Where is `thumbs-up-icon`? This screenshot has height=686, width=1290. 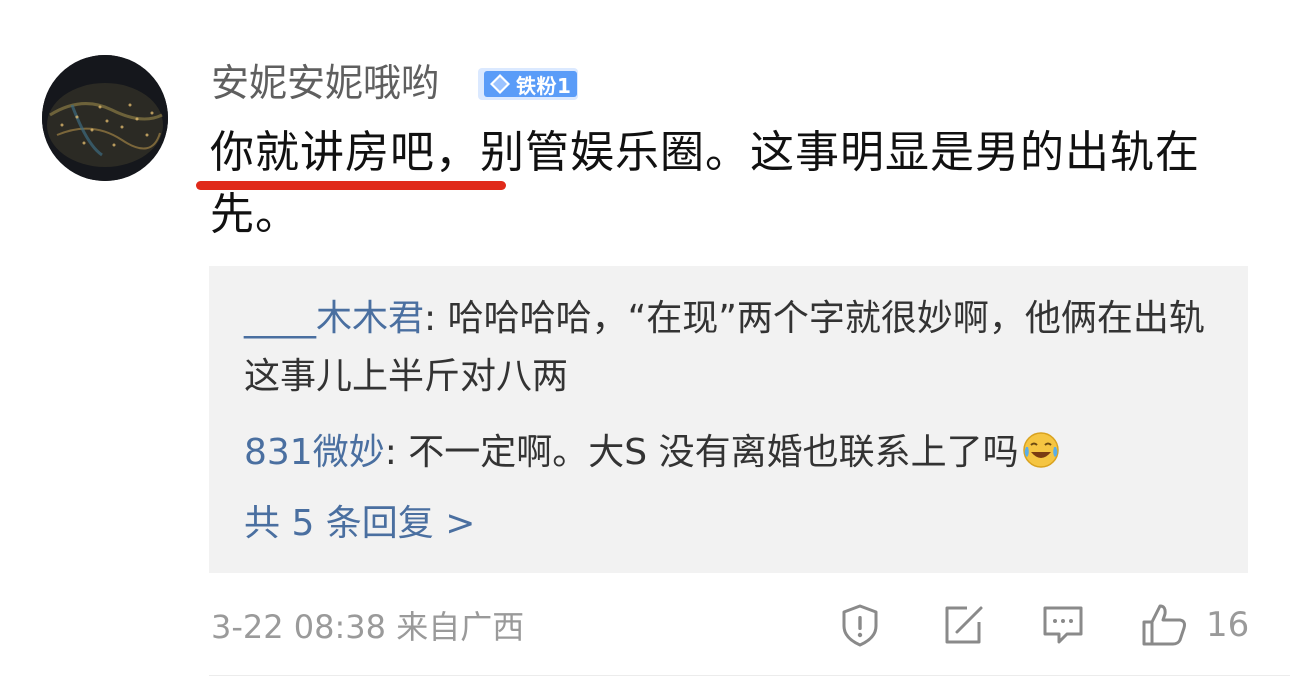 thumbs-up-icon is located at coordinates (1165, 625).